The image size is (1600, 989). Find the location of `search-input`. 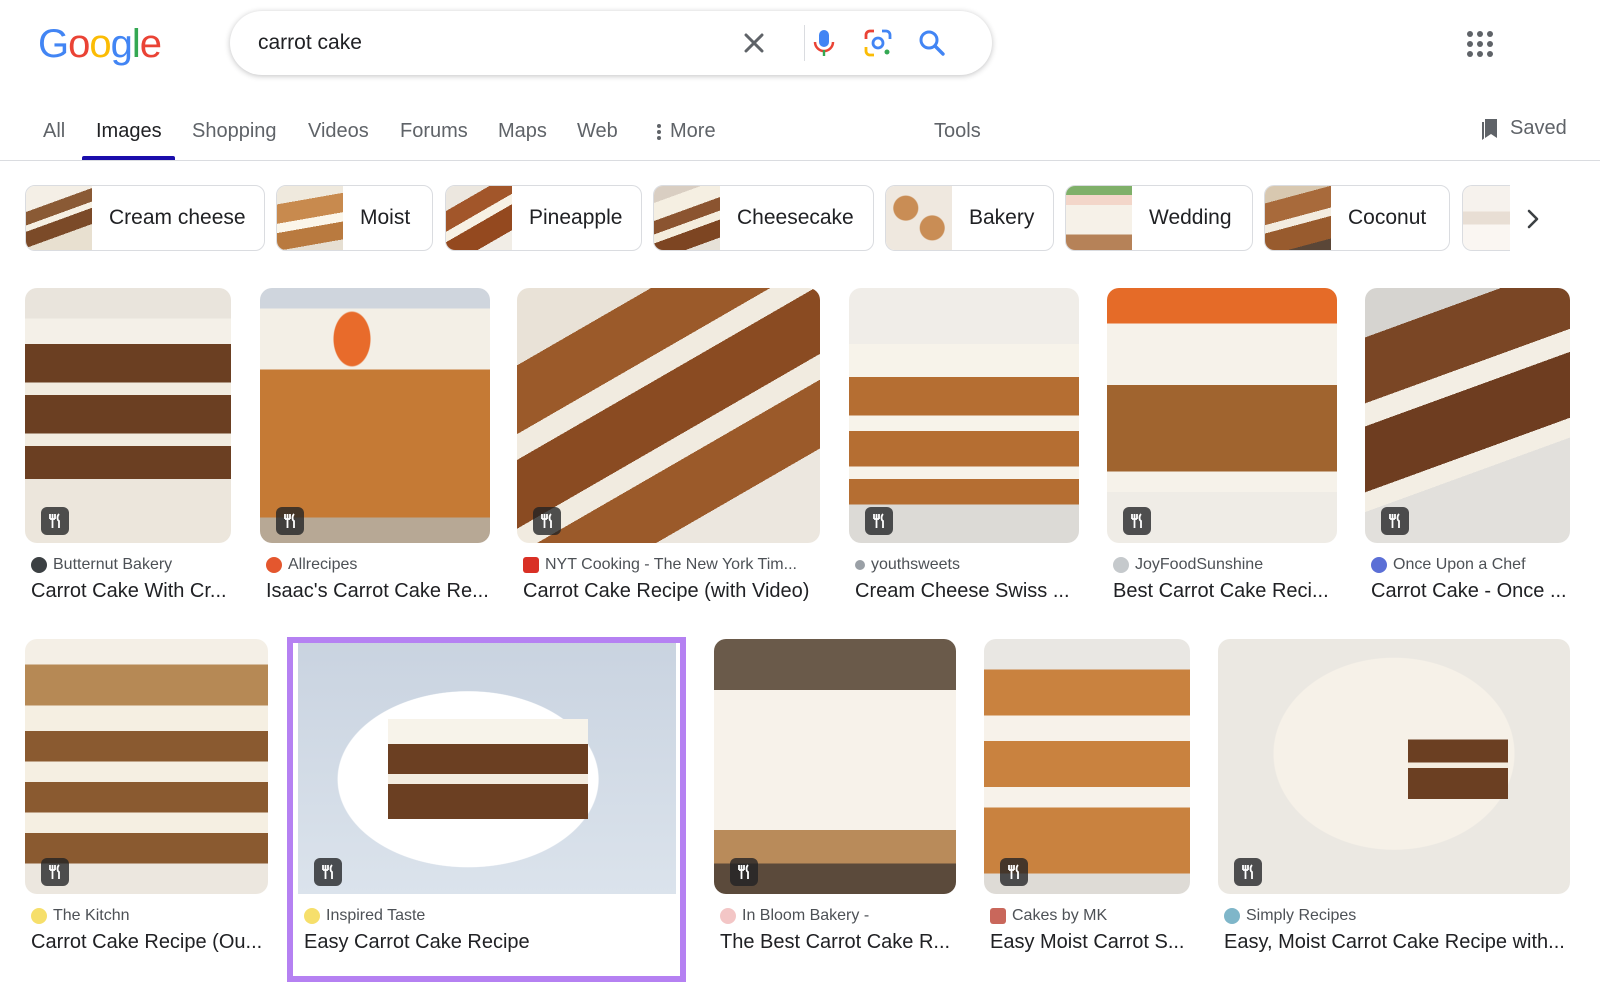

search-input is located at coordinates (478, 43).